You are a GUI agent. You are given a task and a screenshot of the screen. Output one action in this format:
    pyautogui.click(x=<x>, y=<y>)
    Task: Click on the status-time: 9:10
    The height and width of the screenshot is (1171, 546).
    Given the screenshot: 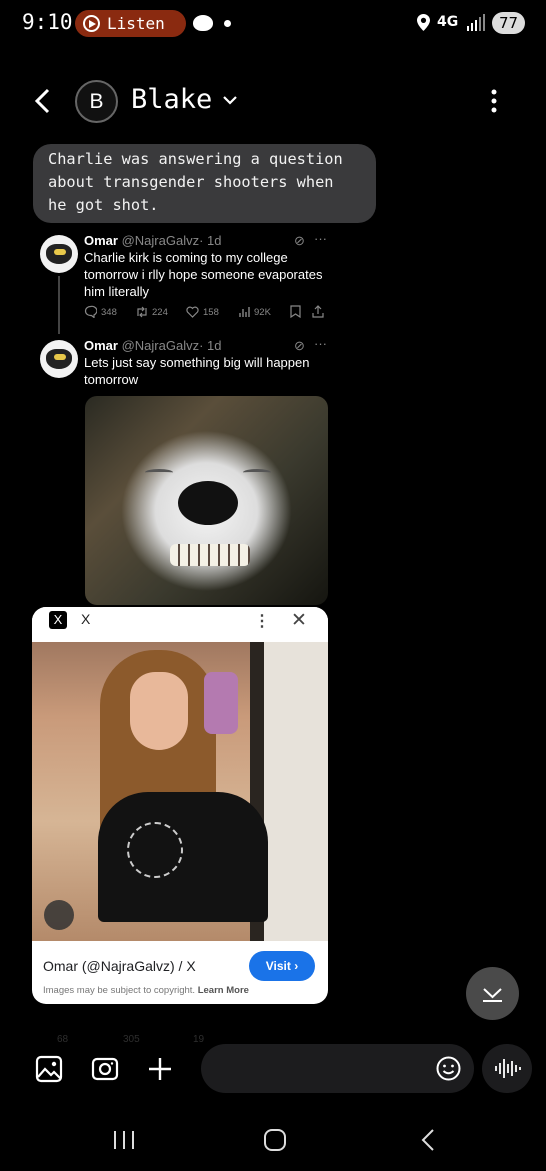 What is the action you would take?
    pyautogui.click(x=47, y=22)
    